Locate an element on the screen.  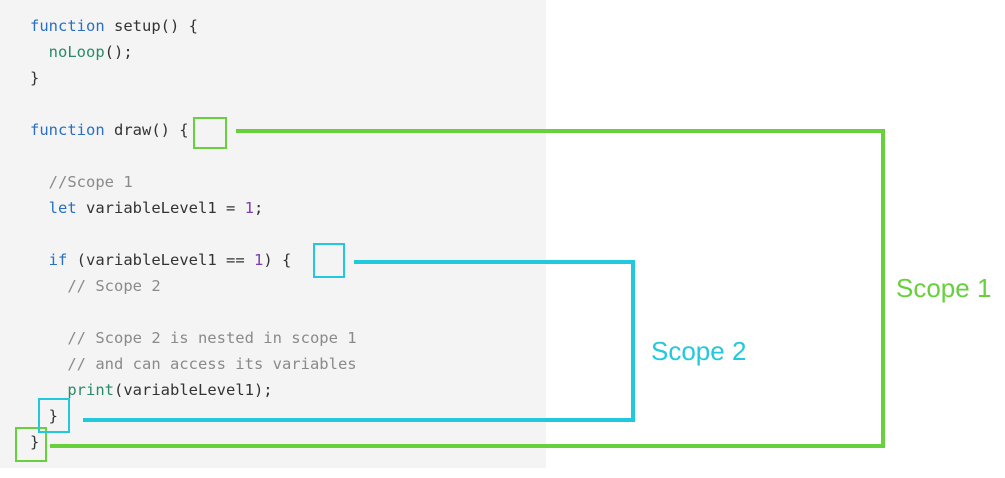
scope-1-open-brace-box is located at coordinates (210, 133).